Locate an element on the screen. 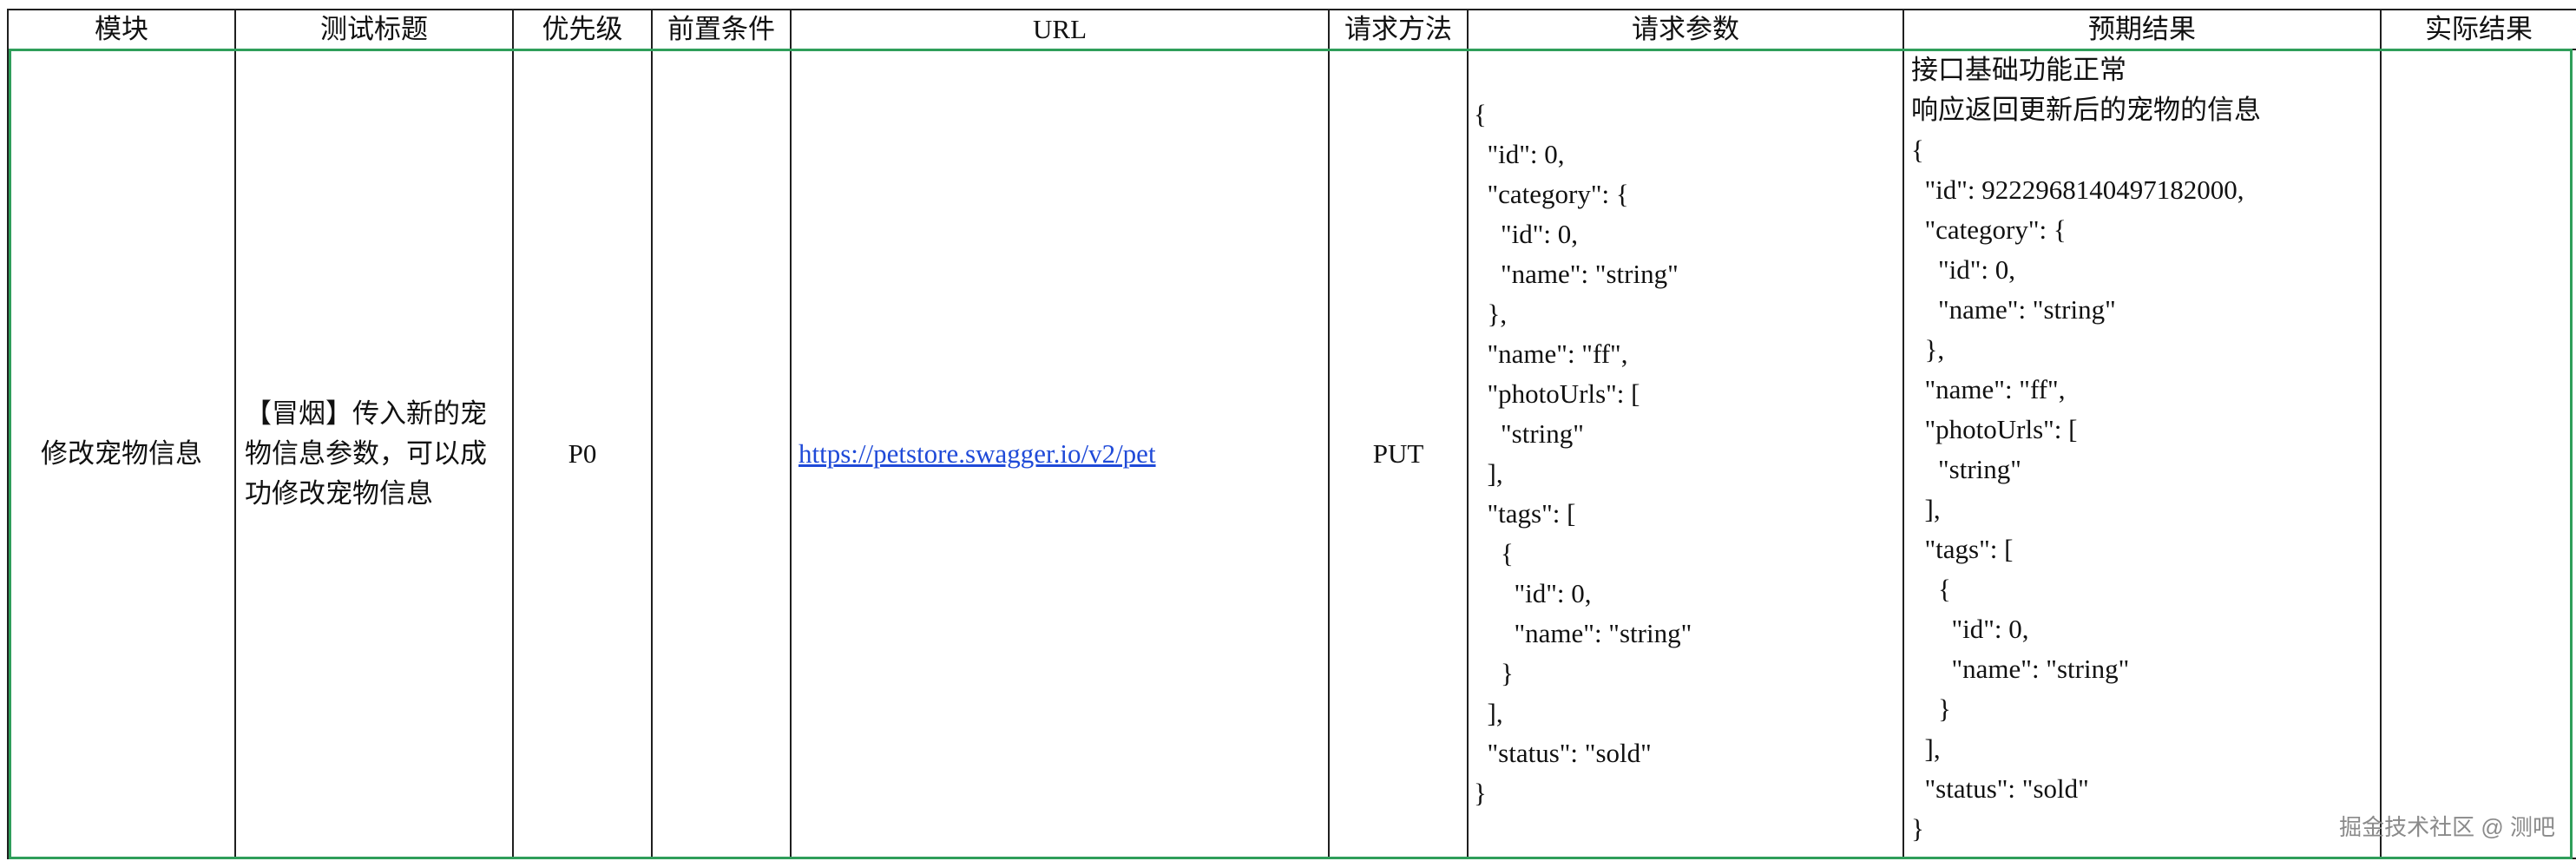 The width and height of the screenshot is (2576, 861). header-cell-title: 测试标题 is located at coordinates (374, 29).